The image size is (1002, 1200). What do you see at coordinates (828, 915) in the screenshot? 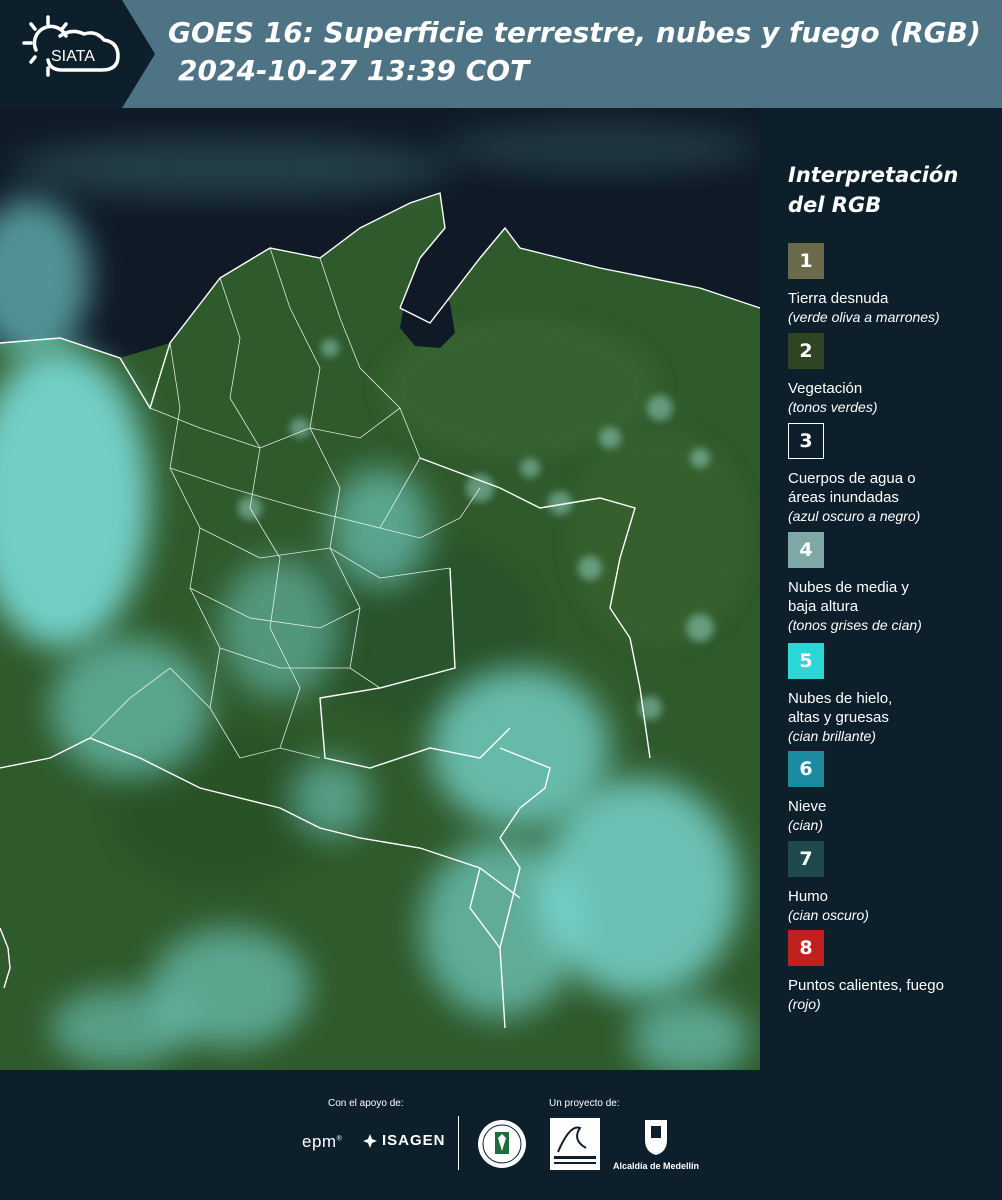
I see `legend-item-hint: (cian oscuro)` at bounding box center [828, 915].